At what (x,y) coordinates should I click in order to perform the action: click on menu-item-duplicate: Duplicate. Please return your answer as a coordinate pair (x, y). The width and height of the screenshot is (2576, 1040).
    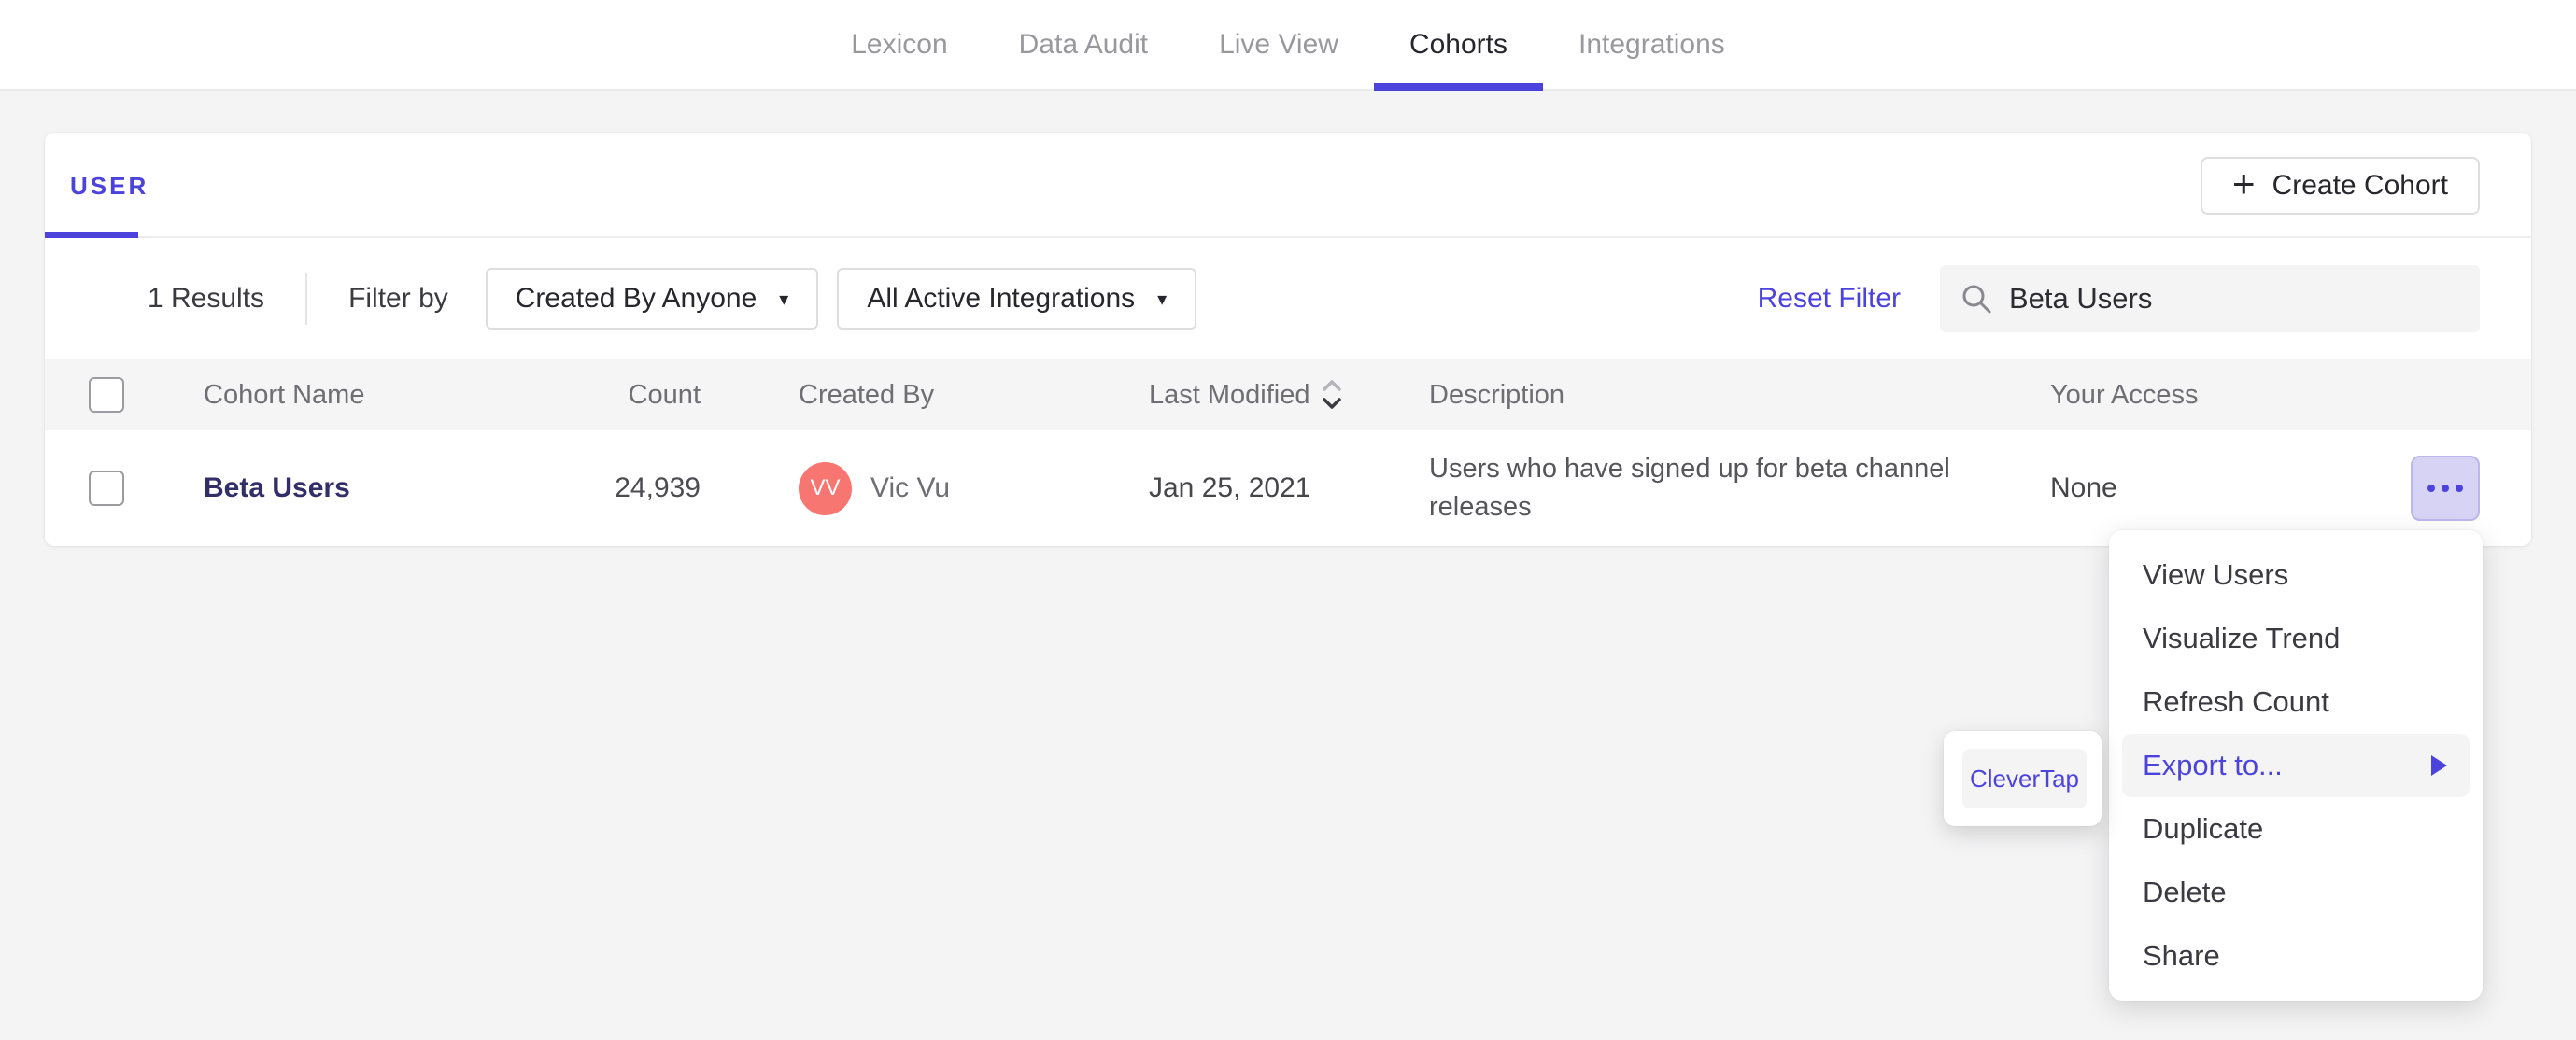
    Looking at the image, I should click on (2296, 829).